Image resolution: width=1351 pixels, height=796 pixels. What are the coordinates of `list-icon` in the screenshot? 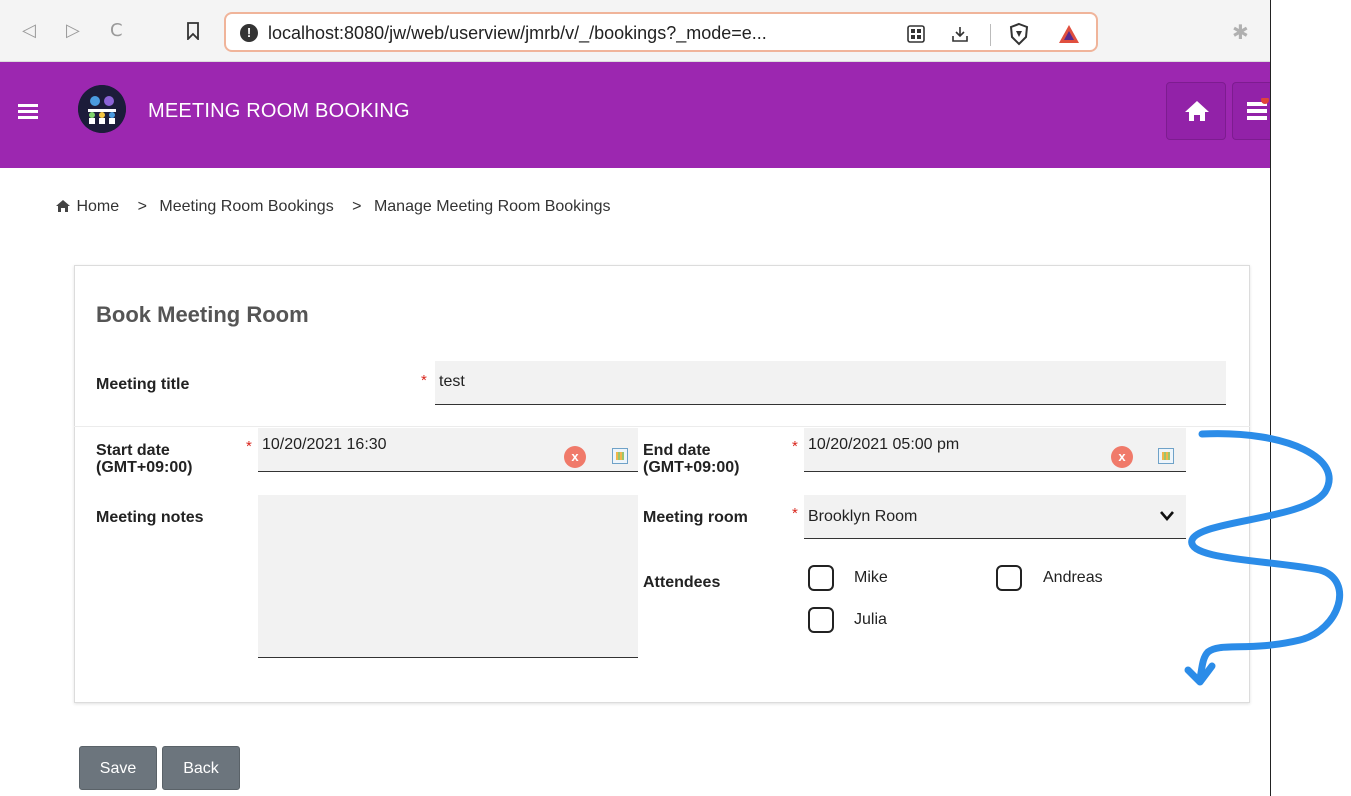 It's located at (1258, 109).